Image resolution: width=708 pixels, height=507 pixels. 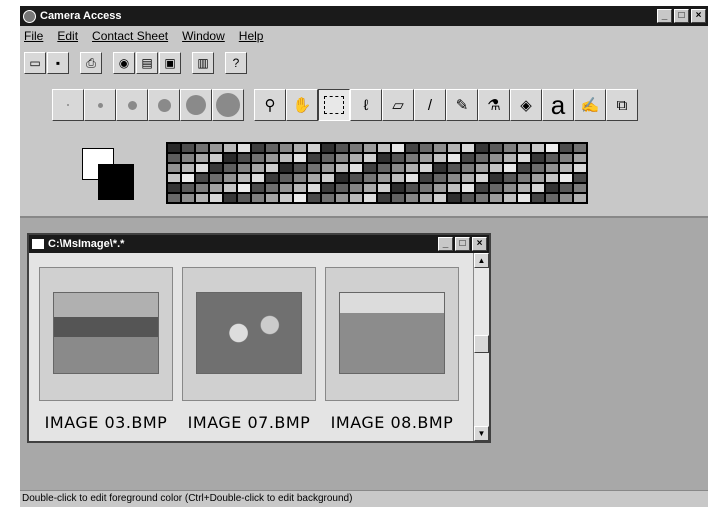 What do you see at coordinates (302, 105) in the screenshot?
I see `hand-icon: ✋` at bounding box center [302, 105].